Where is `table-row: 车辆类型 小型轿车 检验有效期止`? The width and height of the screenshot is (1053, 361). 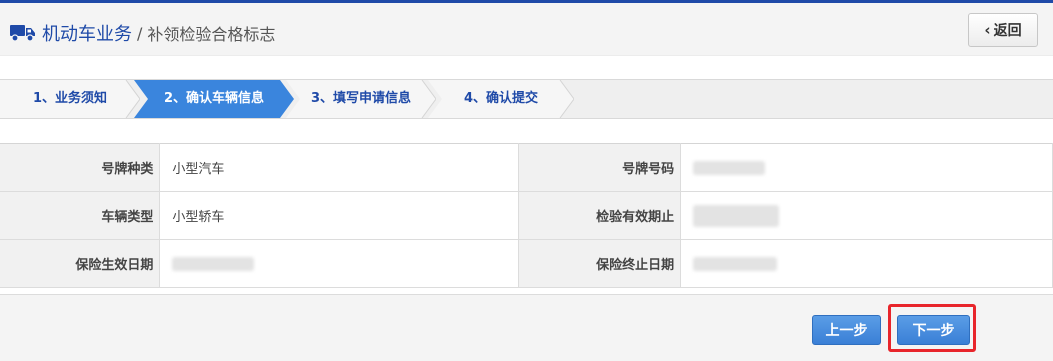
table-row: 车辆类型 小型轿车 检验有效期止 is located at coordinates (526, 215).